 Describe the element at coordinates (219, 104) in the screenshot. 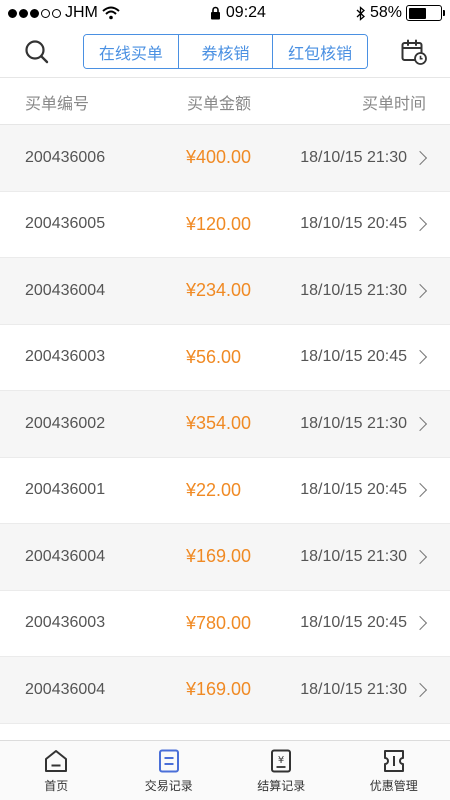

I see `column-amount-label: 买单金额` at that location.